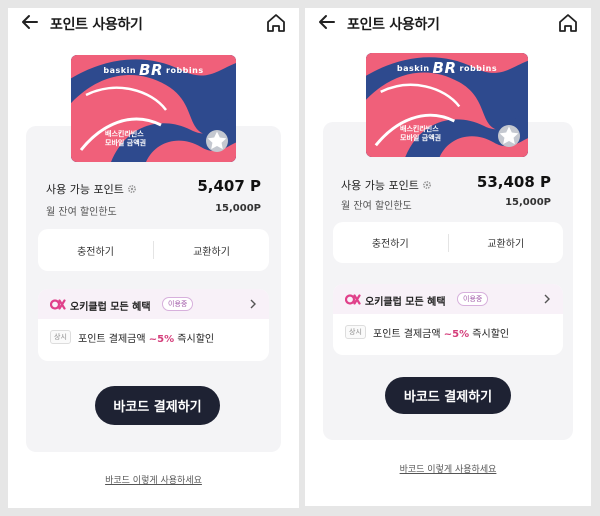  I want to click on available-points-value: 5,407 P, so click(229, 186).